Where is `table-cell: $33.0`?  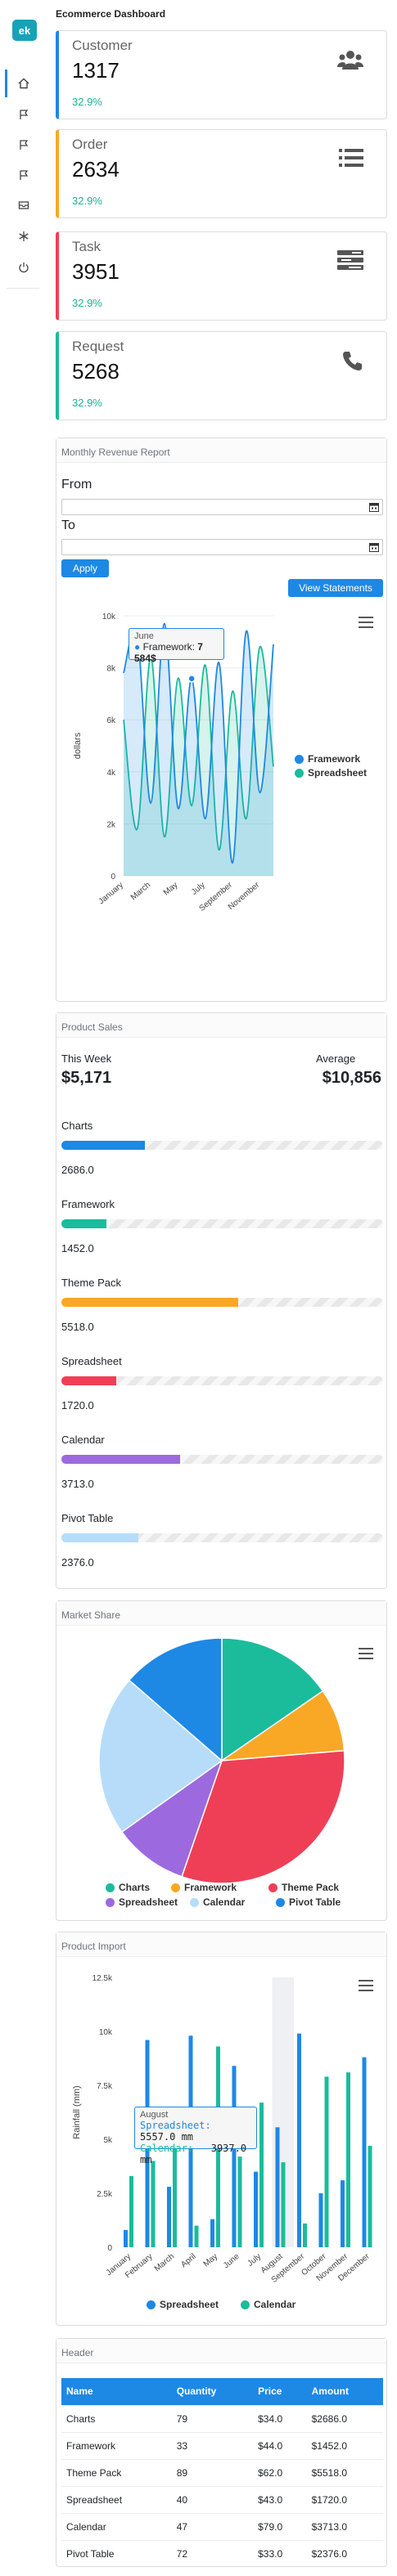
table-cell: $33.0 is located at coordinates (280, 2553).